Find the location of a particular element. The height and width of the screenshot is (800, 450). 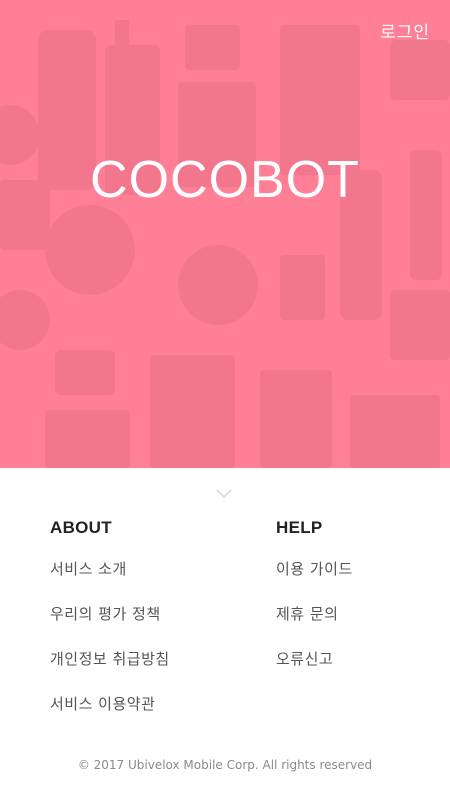

chevron-down-icon is located at coordinates (224, 493).